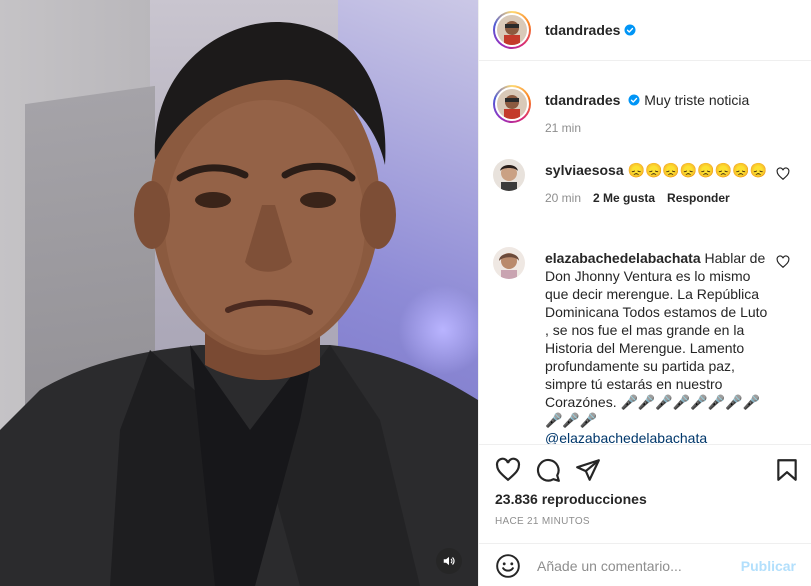  I want to click on post-timestamp: HACE 21 MINUTOS, so click(542, 521).